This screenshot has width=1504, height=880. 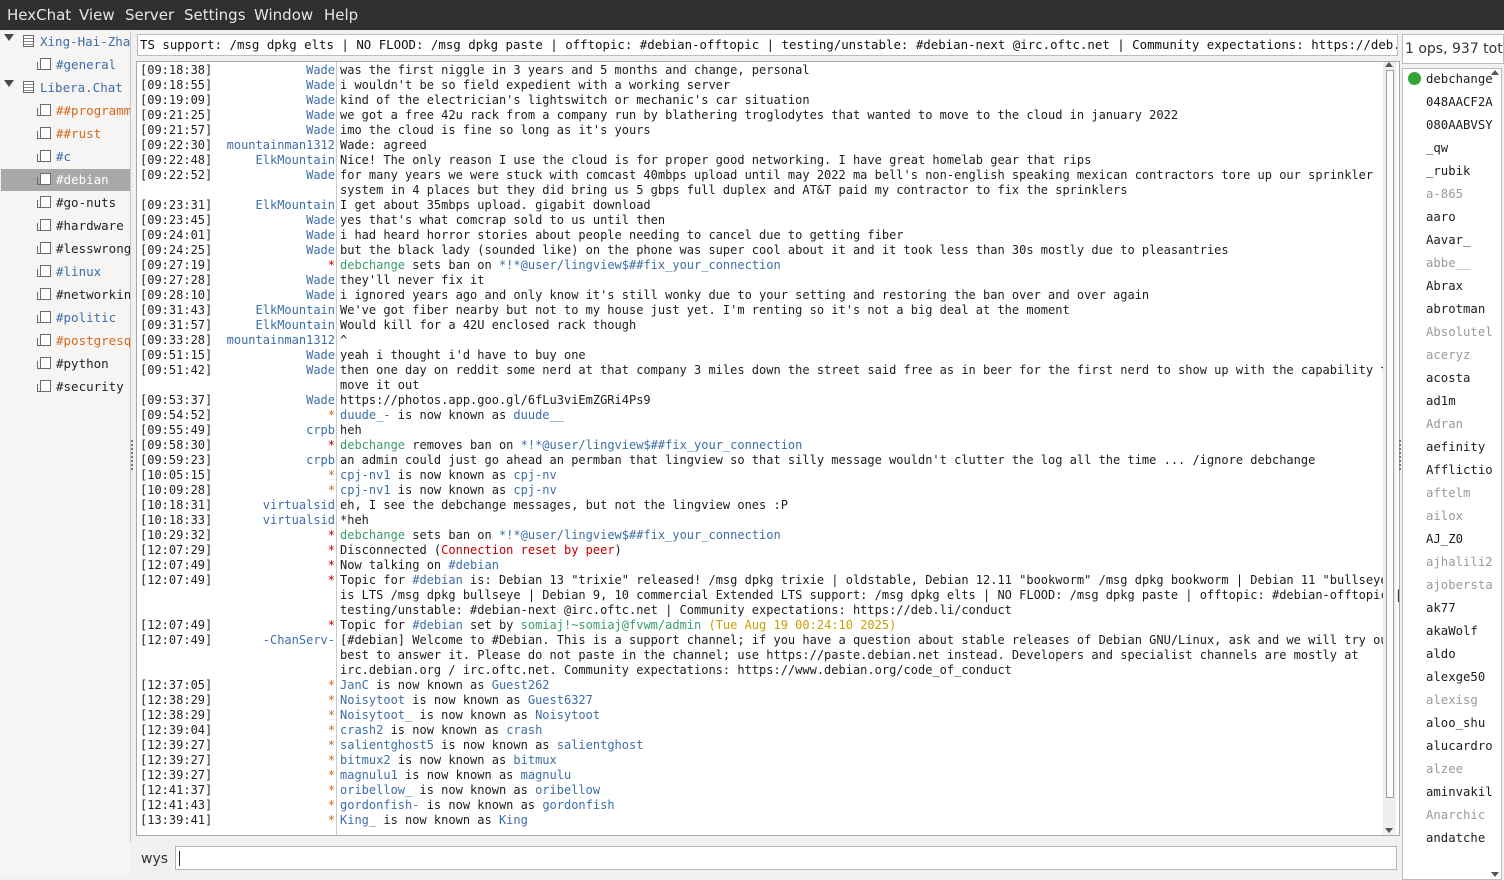 What do you see at coordinates (1460, 608) in the screenshot?
I see `user-list-item: ak77` at bounding box center [1460, 608].